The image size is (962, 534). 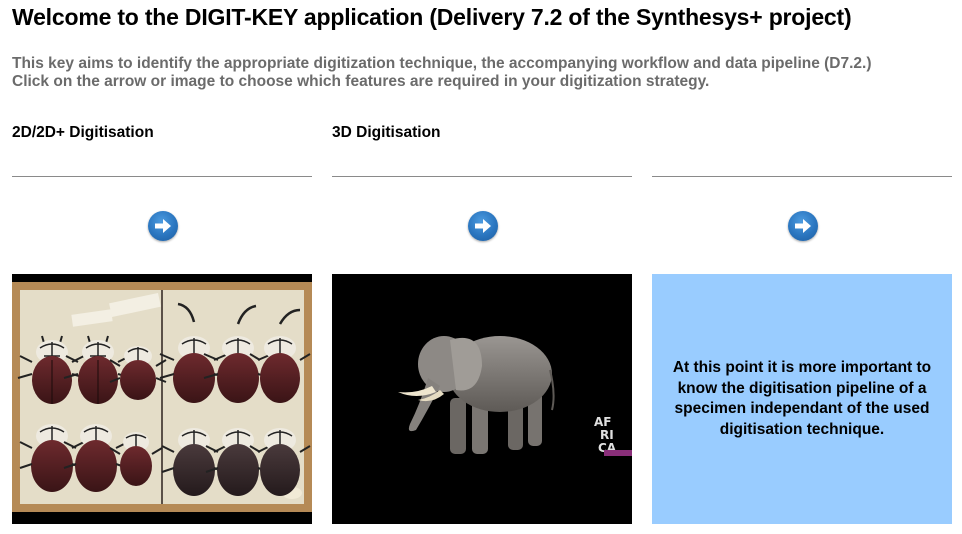 What do you see at coordinates (162, 399) in the screenshot?
I see `beetle-specimen-image` at bounding box center [162, 399].